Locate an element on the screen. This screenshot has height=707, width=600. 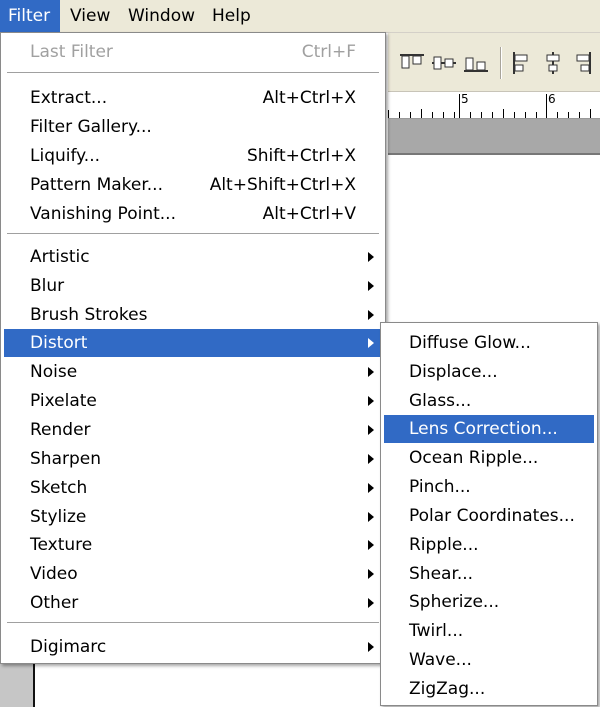
menu-item-label: Last Filter is located at coordinates (71, 52).